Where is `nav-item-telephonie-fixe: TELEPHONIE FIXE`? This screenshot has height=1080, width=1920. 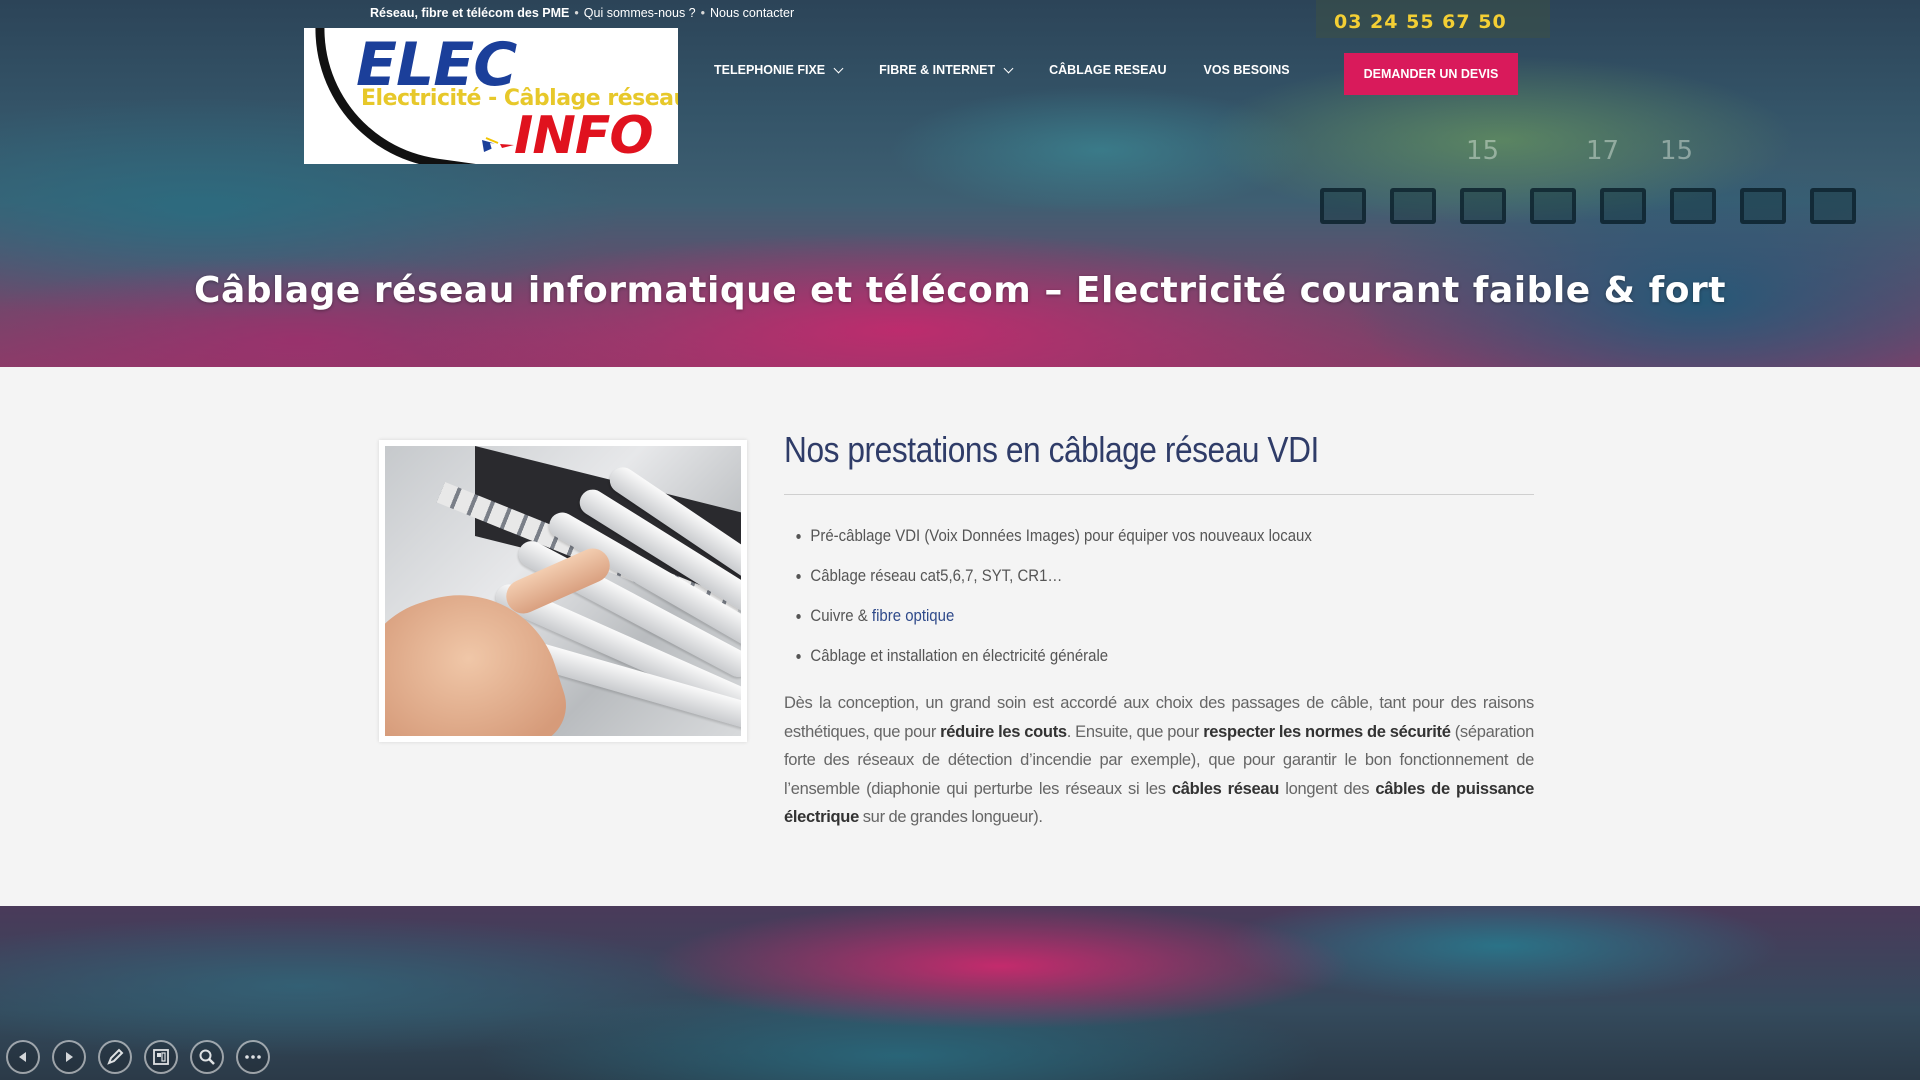 nav-item-telephonie-fixe: TELEPHONIE FIXE is located at coordinates (779, 70).